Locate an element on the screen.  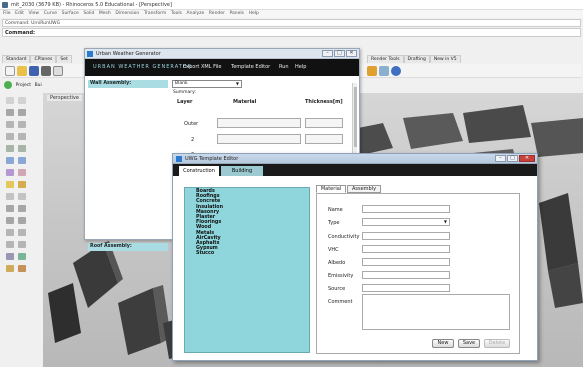
save-icon is located at coordinates (34, 71).